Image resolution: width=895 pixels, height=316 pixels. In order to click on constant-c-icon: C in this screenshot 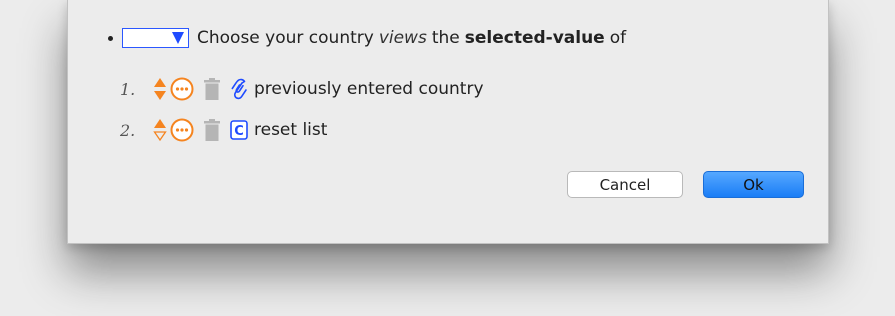, I will do `click(239, 130)`.